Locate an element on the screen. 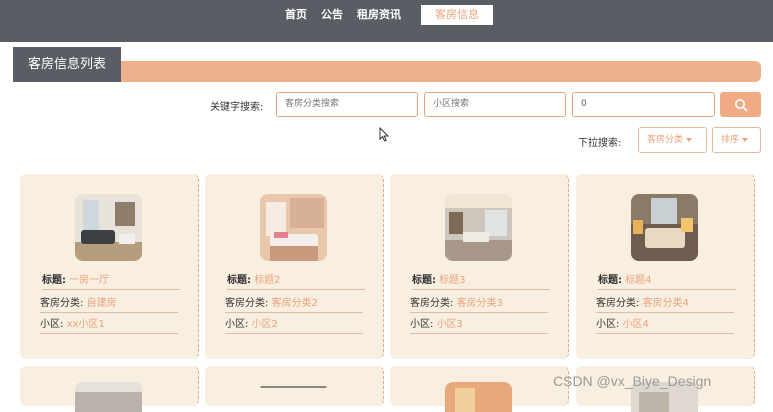 The width and height of the screenshot is (773, 412). room-card: 标题: 一房一厅 客房分类: 自建房 小区: xx小区1 is located at coordinates (109, 266).